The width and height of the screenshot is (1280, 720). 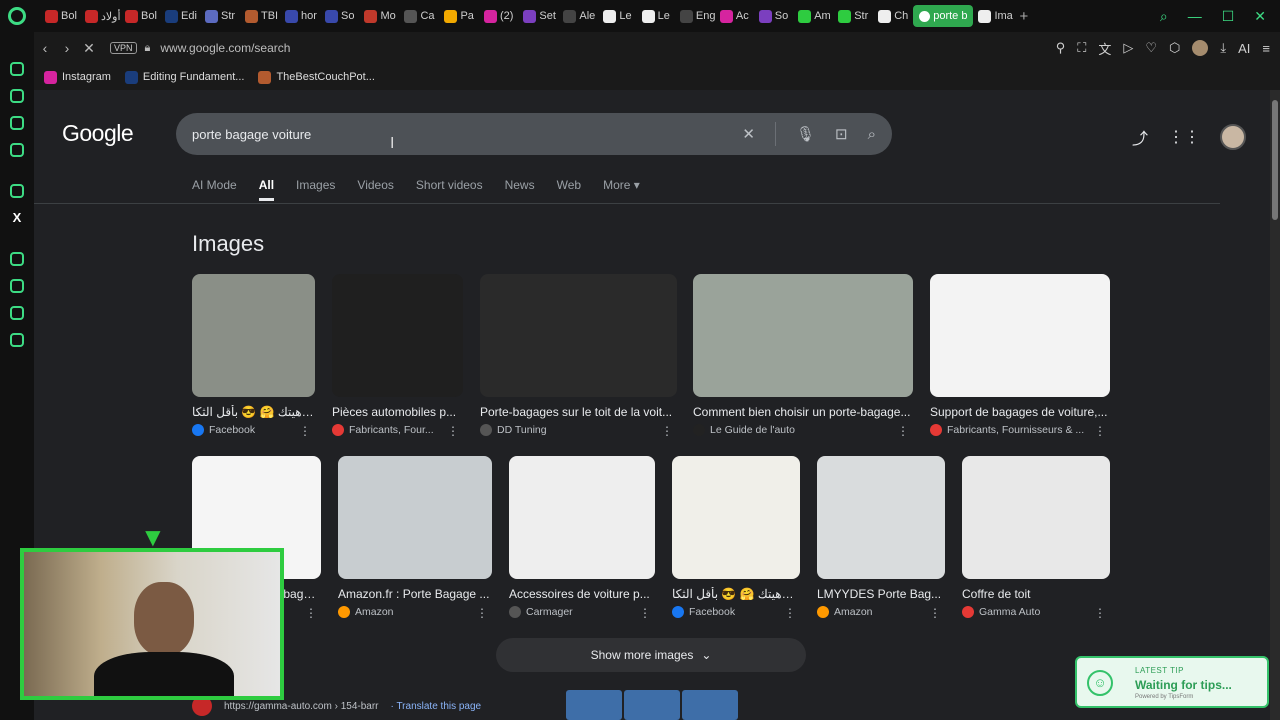 What do you see at coordinates (734, 16) in the screenshot?
I see `tab-item: Ac` at bounding box center [734, 16].